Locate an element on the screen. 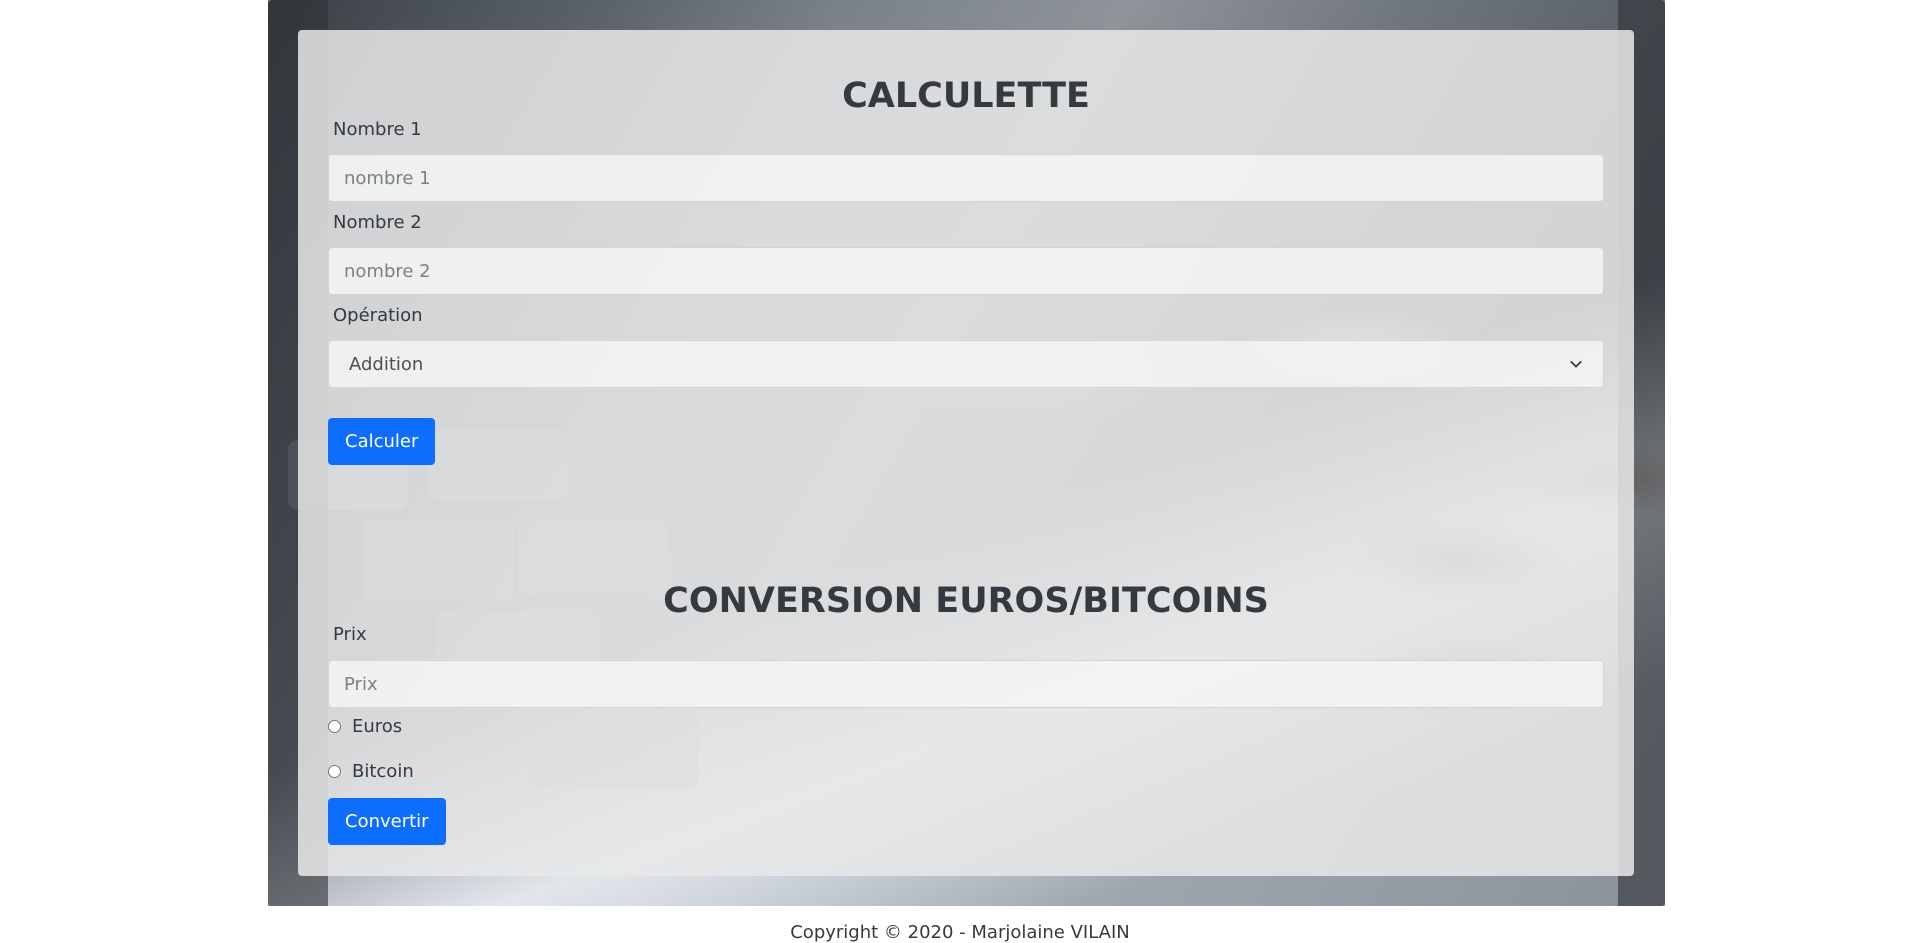 This screenshot has width=1920, height=943. price-label: Prix is located at coordinates (350, 634).